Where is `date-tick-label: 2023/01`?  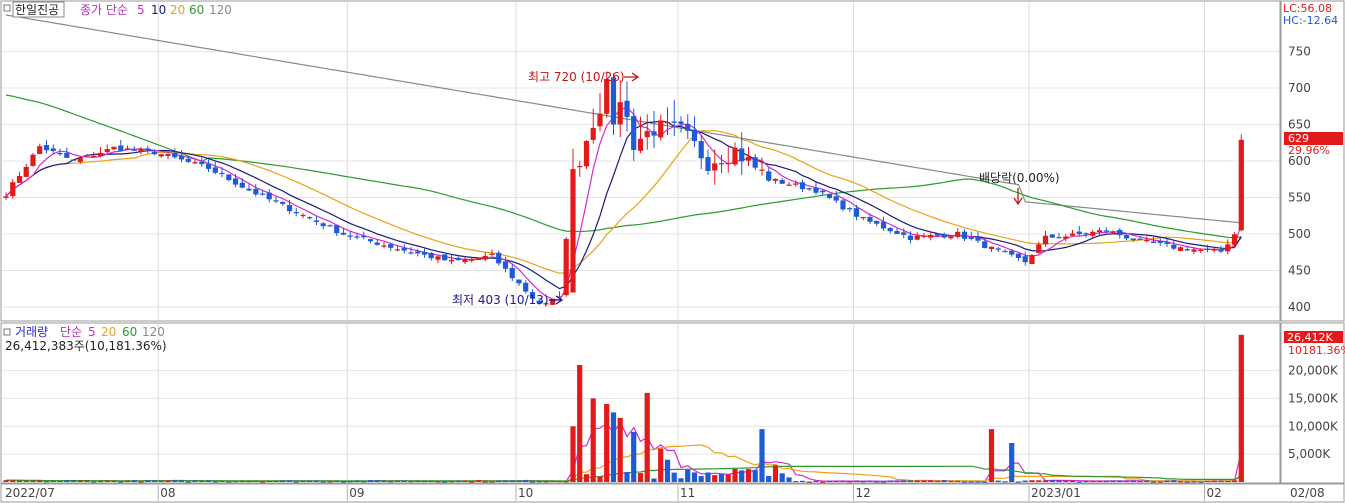
date-tick-label: 2023/01 is located at coordinates (1056, 493).